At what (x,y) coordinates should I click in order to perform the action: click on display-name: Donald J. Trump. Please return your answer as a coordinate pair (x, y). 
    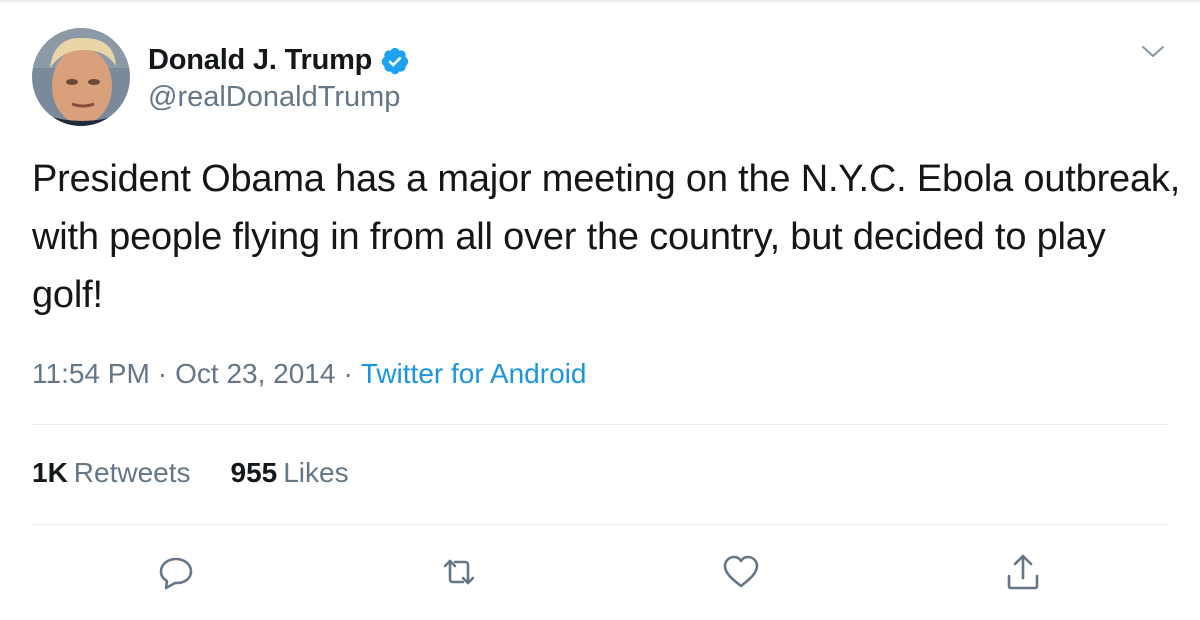
    Looking at the image, I should click on (260, 60).